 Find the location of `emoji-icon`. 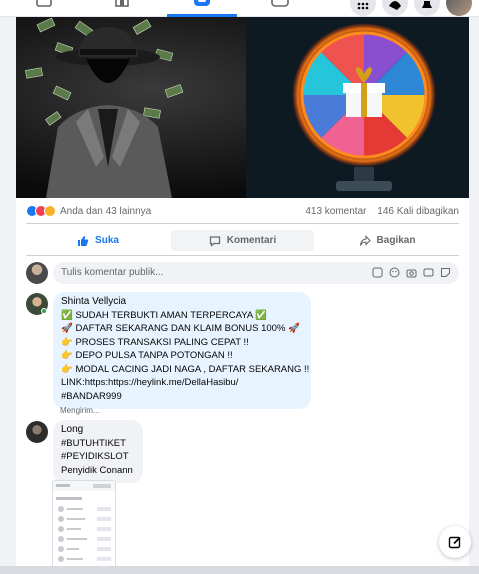

emoji-icon is located at coordinates (394, 272).